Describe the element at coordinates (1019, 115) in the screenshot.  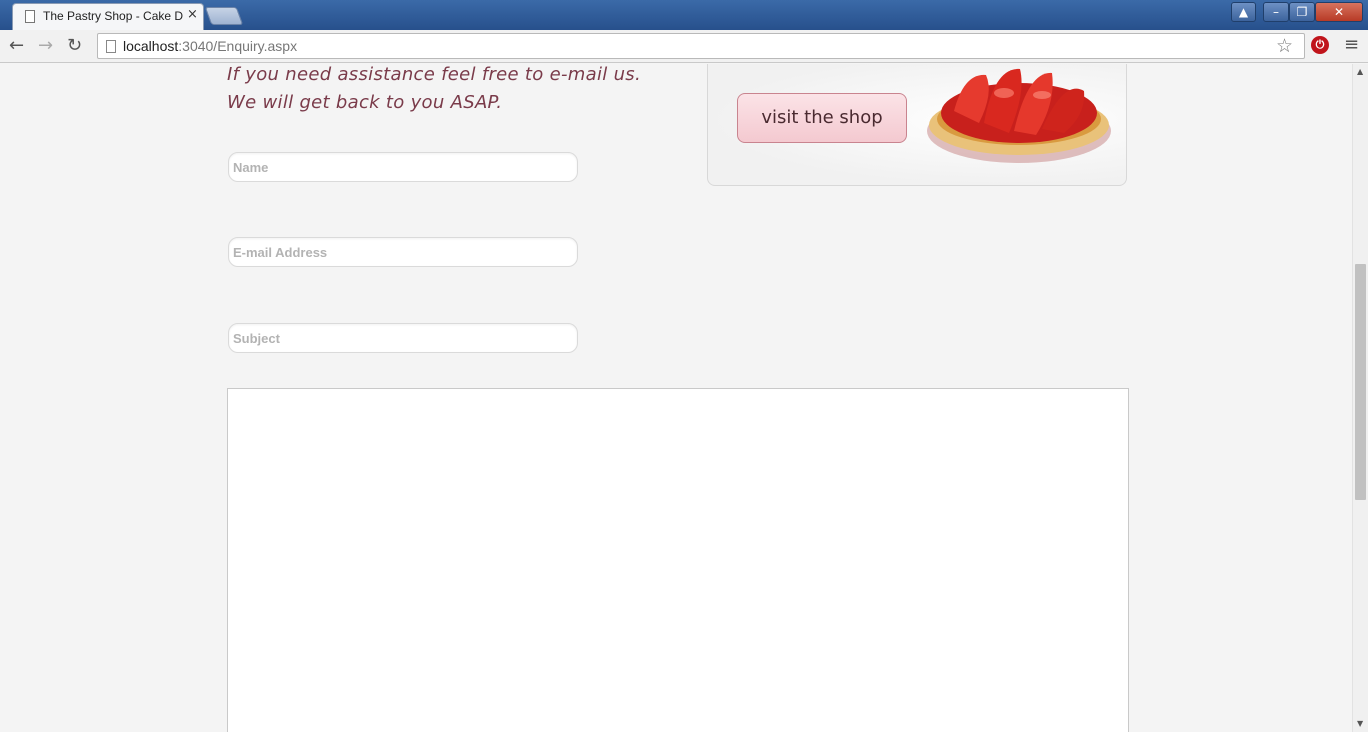
I see `strawberry-tart-image` at that location.